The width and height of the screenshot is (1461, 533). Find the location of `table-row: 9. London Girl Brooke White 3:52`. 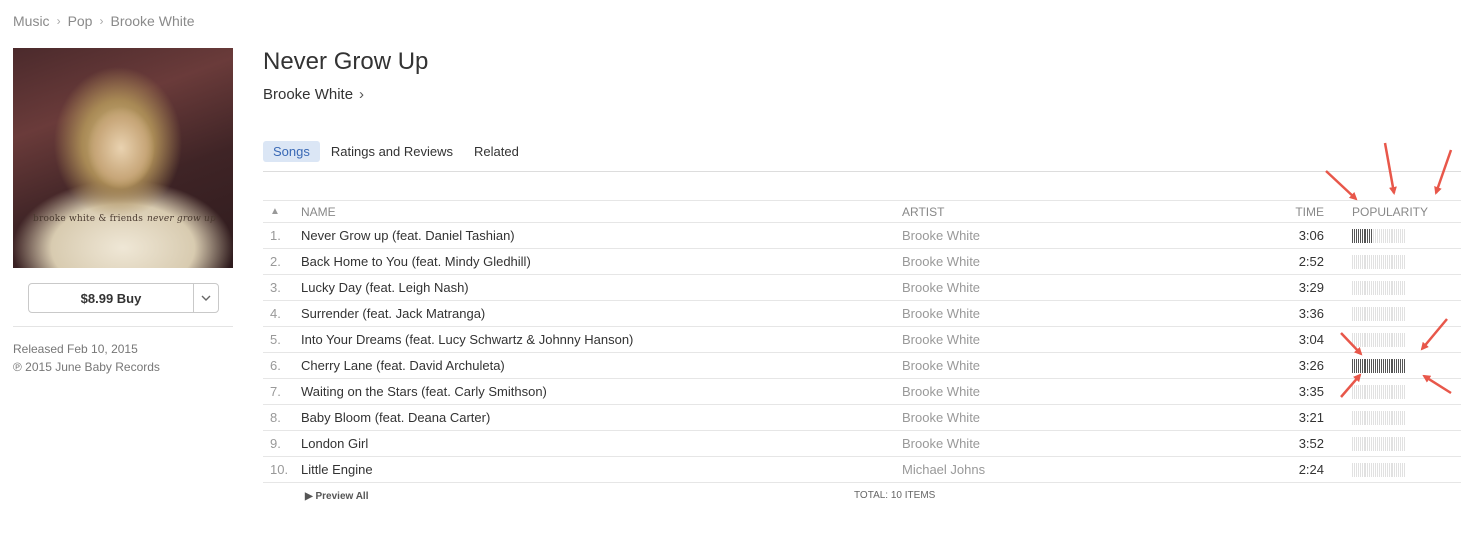

table-row: 9. London Girl Brooke White 3:52 is located at coordinates (862, 444).